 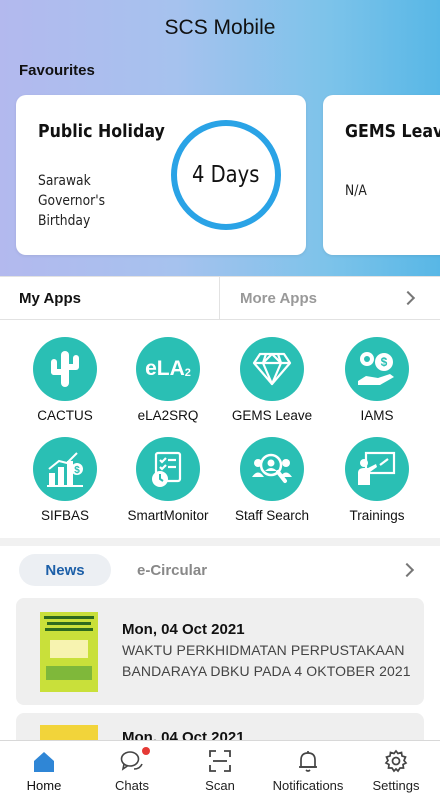 I want to click on app-label: Staff Search, so click(x=272, y=515).